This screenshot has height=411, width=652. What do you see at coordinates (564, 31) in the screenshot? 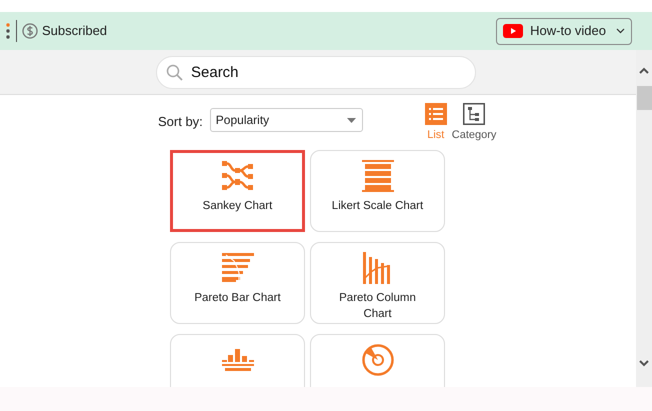
I see `how-to-video-button: How-to video` at bounding box center [564, 31].